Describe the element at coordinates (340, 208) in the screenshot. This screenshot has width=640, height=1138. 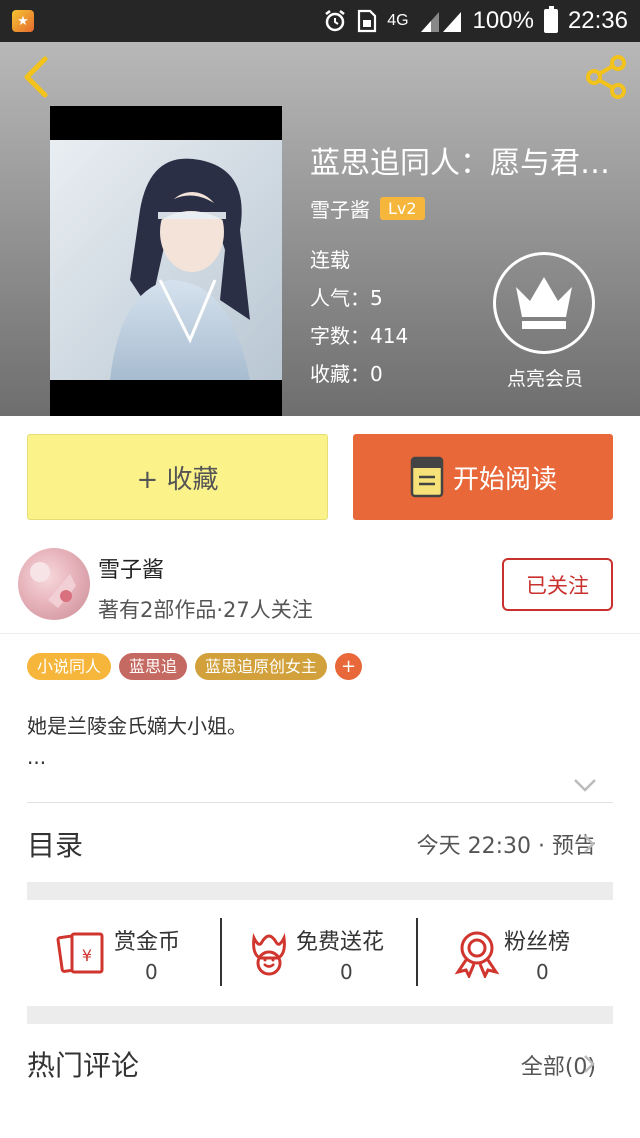
I see `book-author: 雪子酱` at that location.